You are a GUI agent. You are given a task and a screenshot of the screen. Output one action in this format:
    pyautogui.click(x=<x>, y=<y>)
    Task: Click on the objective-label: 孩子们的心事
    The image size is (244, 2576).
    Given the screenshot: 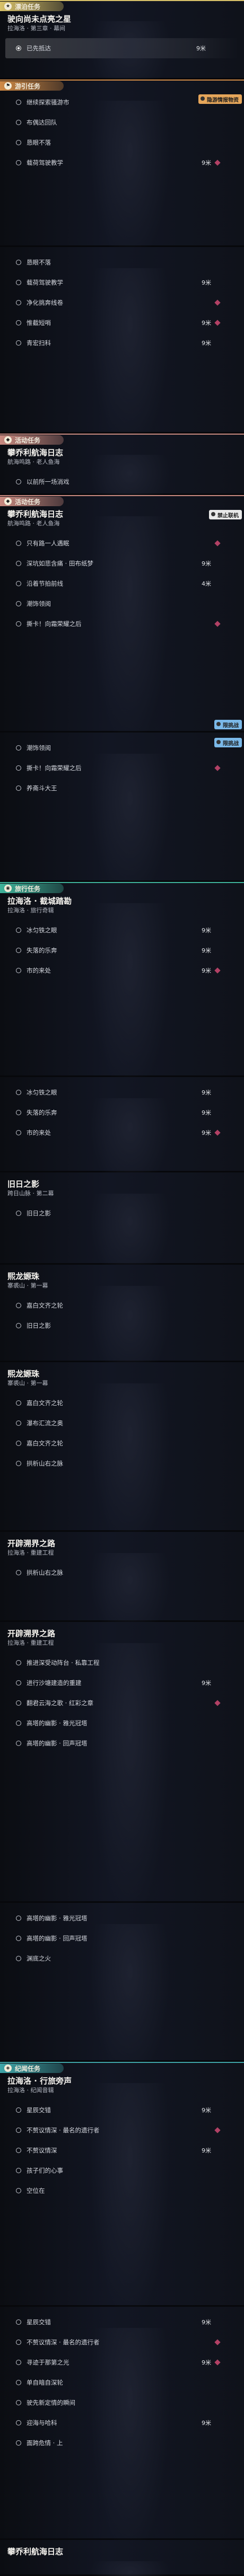 What is the action you would take?
    pyautogui.click(x=45, y=2170)
    